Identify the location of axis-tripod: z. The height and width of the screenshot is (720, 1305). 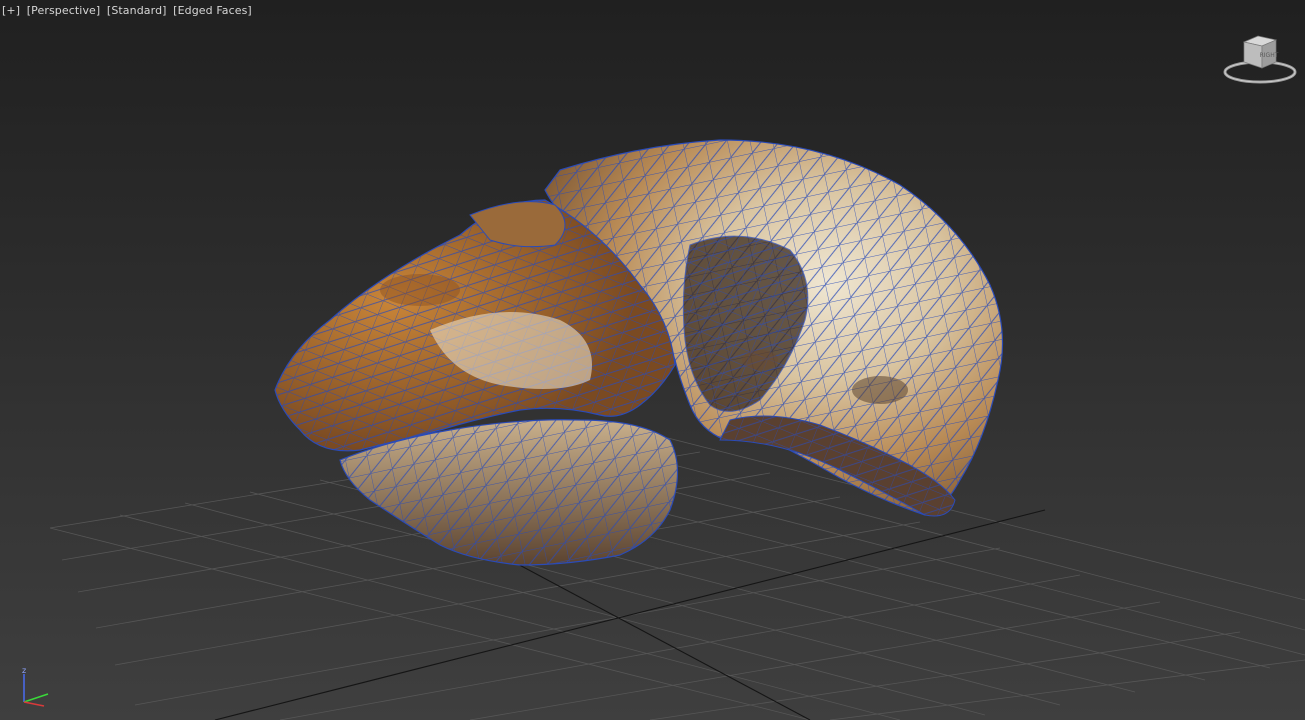
(37, 687).